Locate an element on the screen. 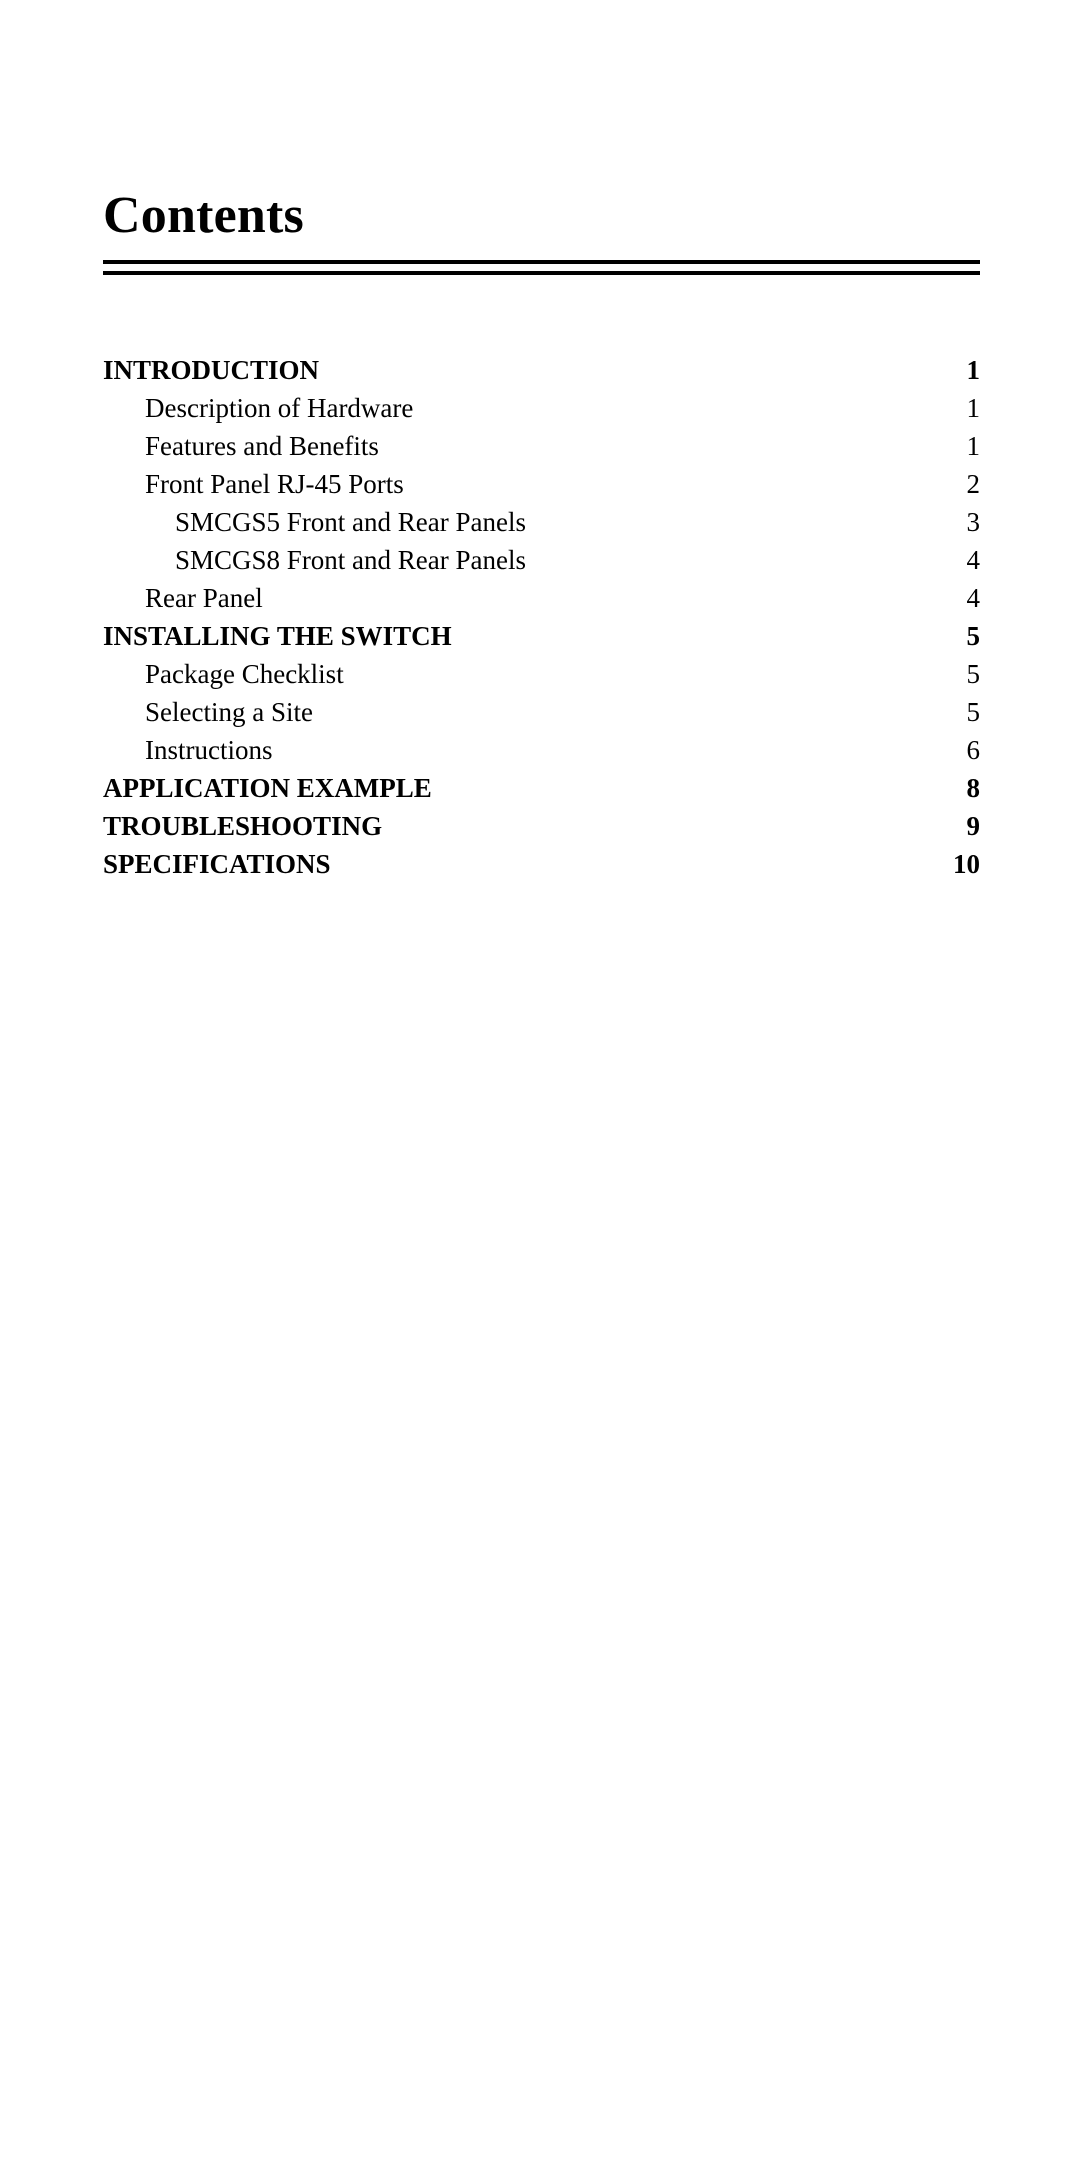  toc-entry-label: APPLICATION EXAMPLE is located at coordinates (267, 788).